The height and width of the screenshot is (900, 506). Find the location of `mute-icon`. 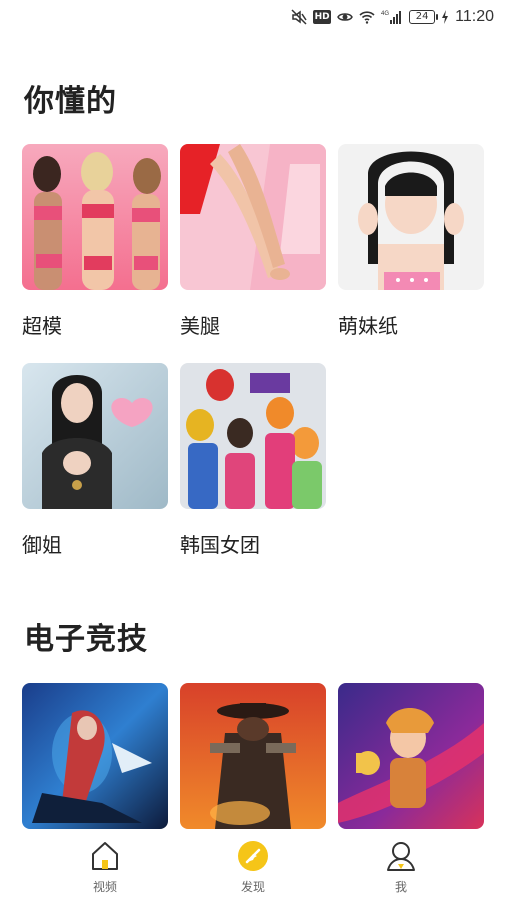

mute-icon is located at coordinates (299, 17).